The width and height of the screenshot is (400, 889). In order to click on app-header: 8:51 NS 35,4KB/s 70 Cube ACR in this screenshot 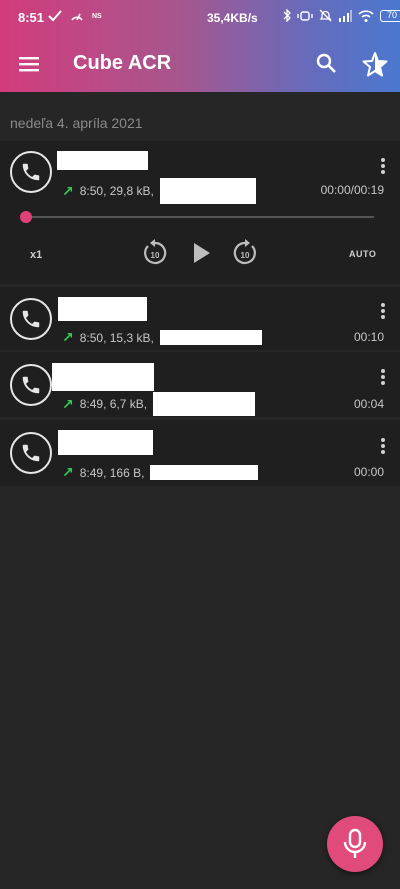, I will do `click(200, 46)`.